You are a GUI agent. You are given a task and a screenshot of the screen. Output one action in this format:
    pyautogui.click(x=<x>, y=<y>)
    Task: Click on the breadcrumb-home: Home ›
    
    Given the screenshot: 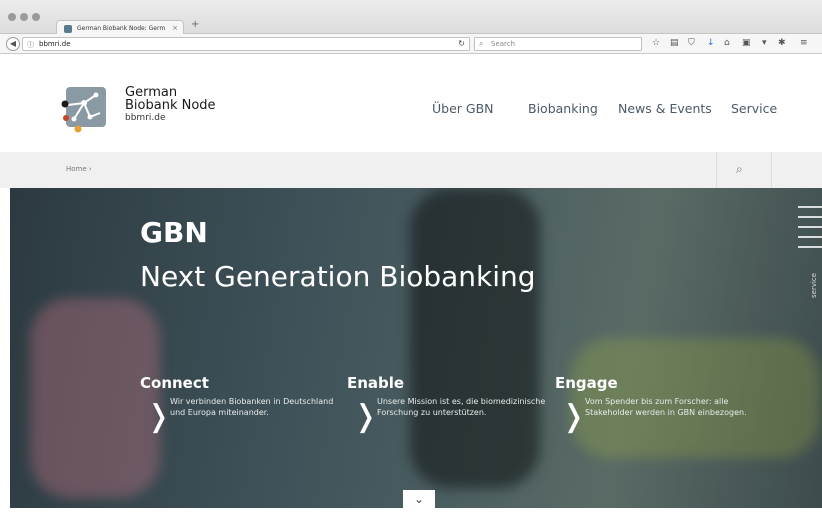 What is the action you would take?
    pyautogui.click(x=79, y=169)
    